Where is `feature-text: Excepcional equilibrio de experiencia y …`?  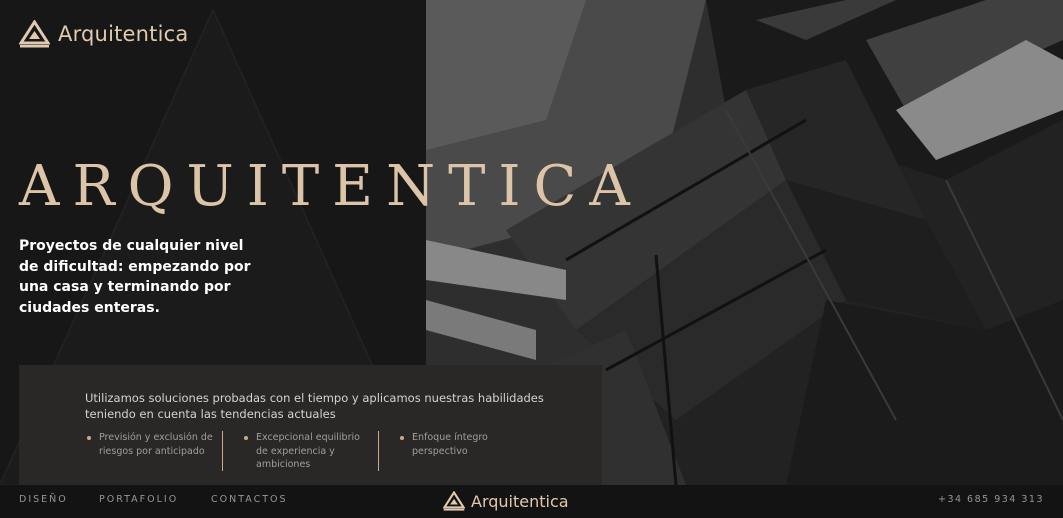 feature-text: Excepcional equilibrio de experiencia y … is located at coordinates (308, 451).